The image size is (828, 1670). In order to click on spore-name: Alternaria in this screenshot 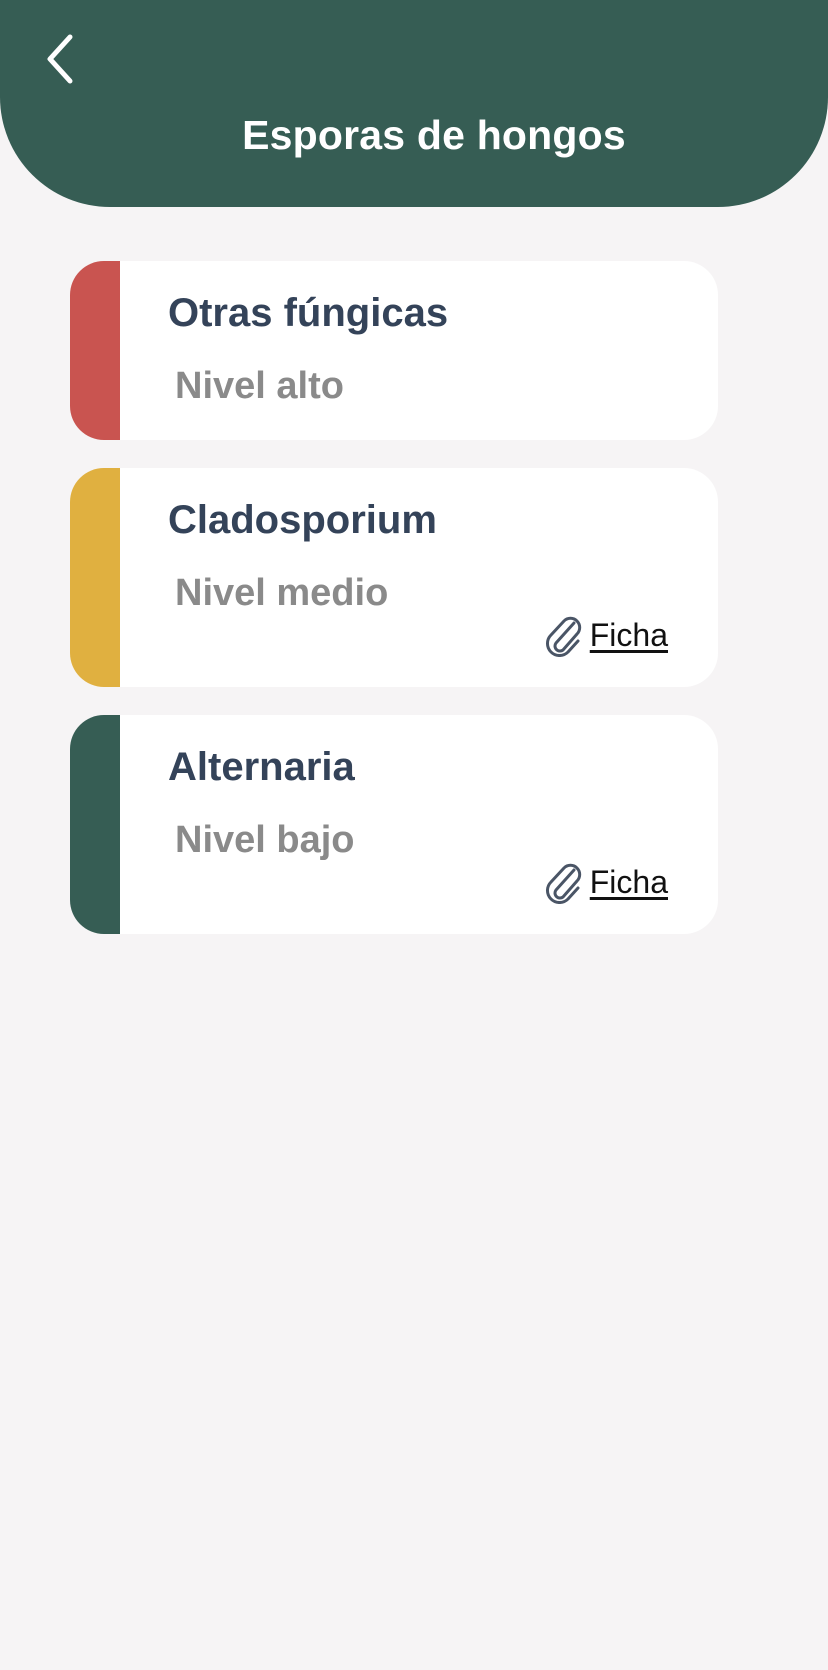, I will do `click(261, 767)`.